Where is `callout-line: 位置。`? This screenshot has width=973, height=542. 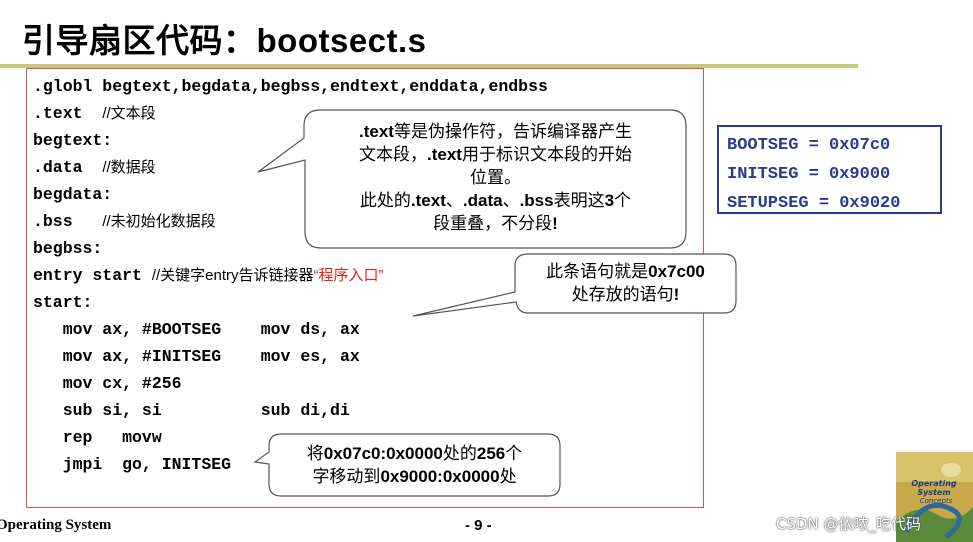
callout-line: 位置。 is located at coordinates (495, 177).